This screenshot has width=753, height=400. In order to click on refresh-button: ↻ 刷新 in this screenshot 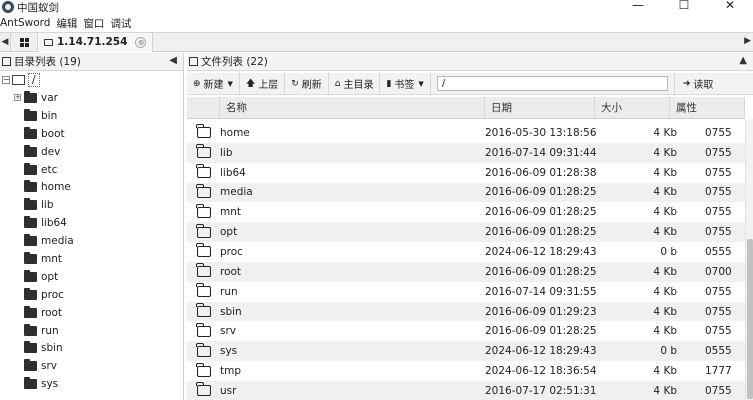, I will do `click(307, 83)`.